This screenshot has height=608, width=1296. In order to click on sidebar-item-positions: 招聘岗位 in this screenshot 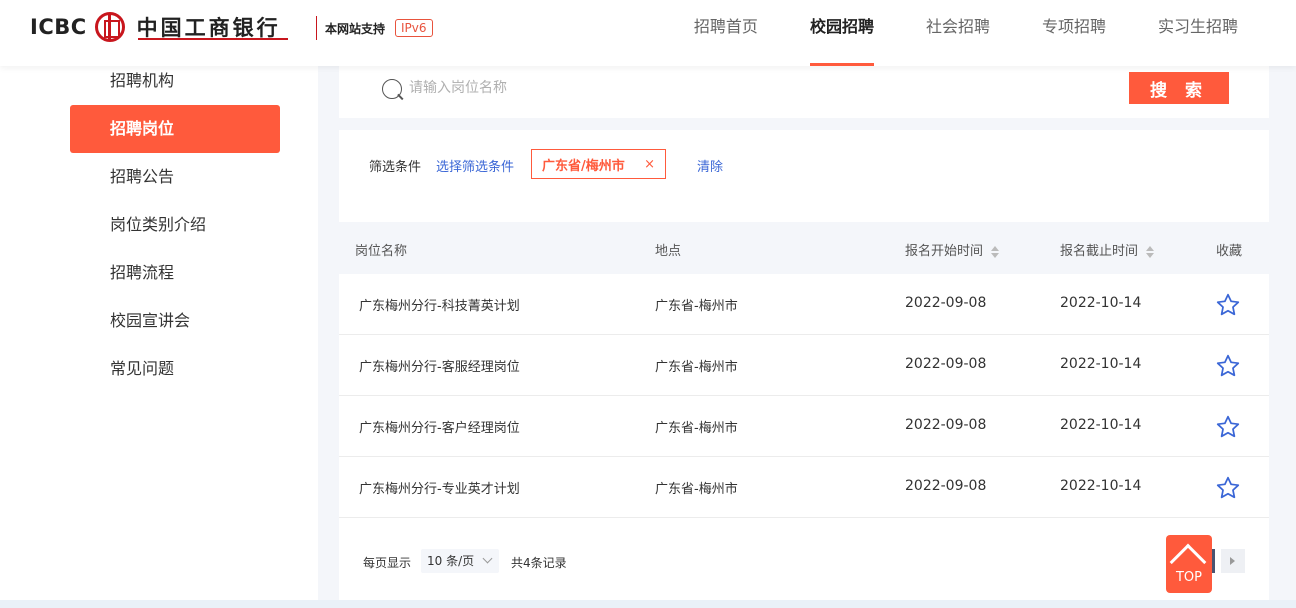, I will do `click(175, 129)`.